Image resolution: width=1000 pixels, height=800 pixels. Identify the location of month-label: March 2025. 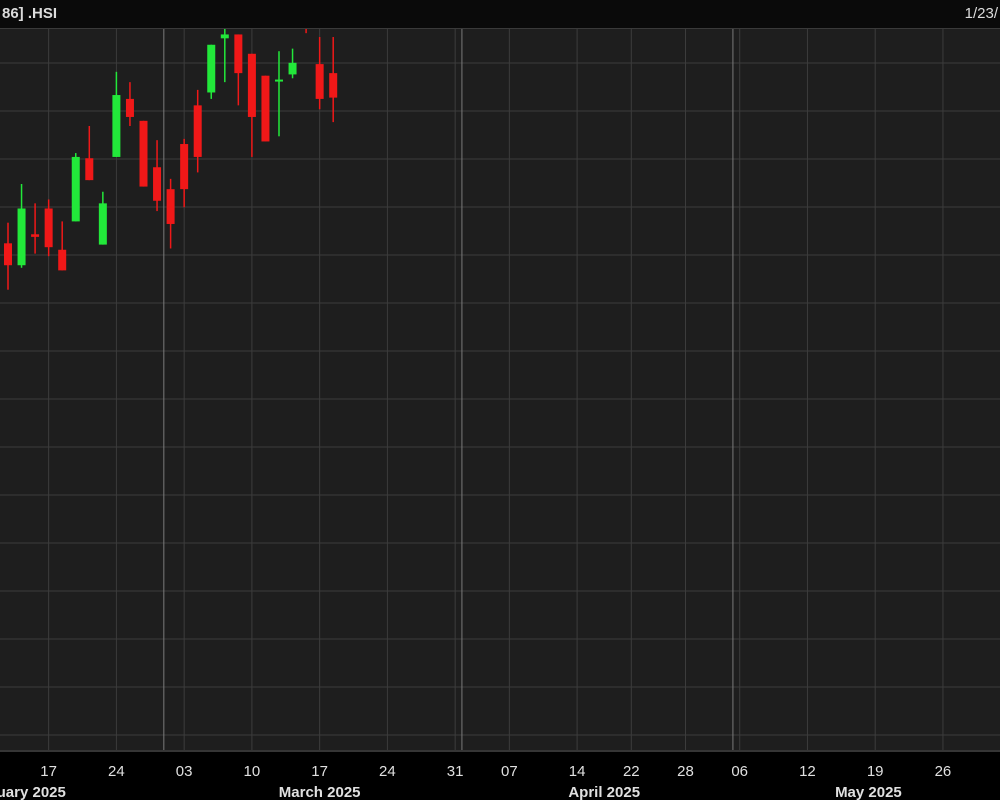
(320, 792).